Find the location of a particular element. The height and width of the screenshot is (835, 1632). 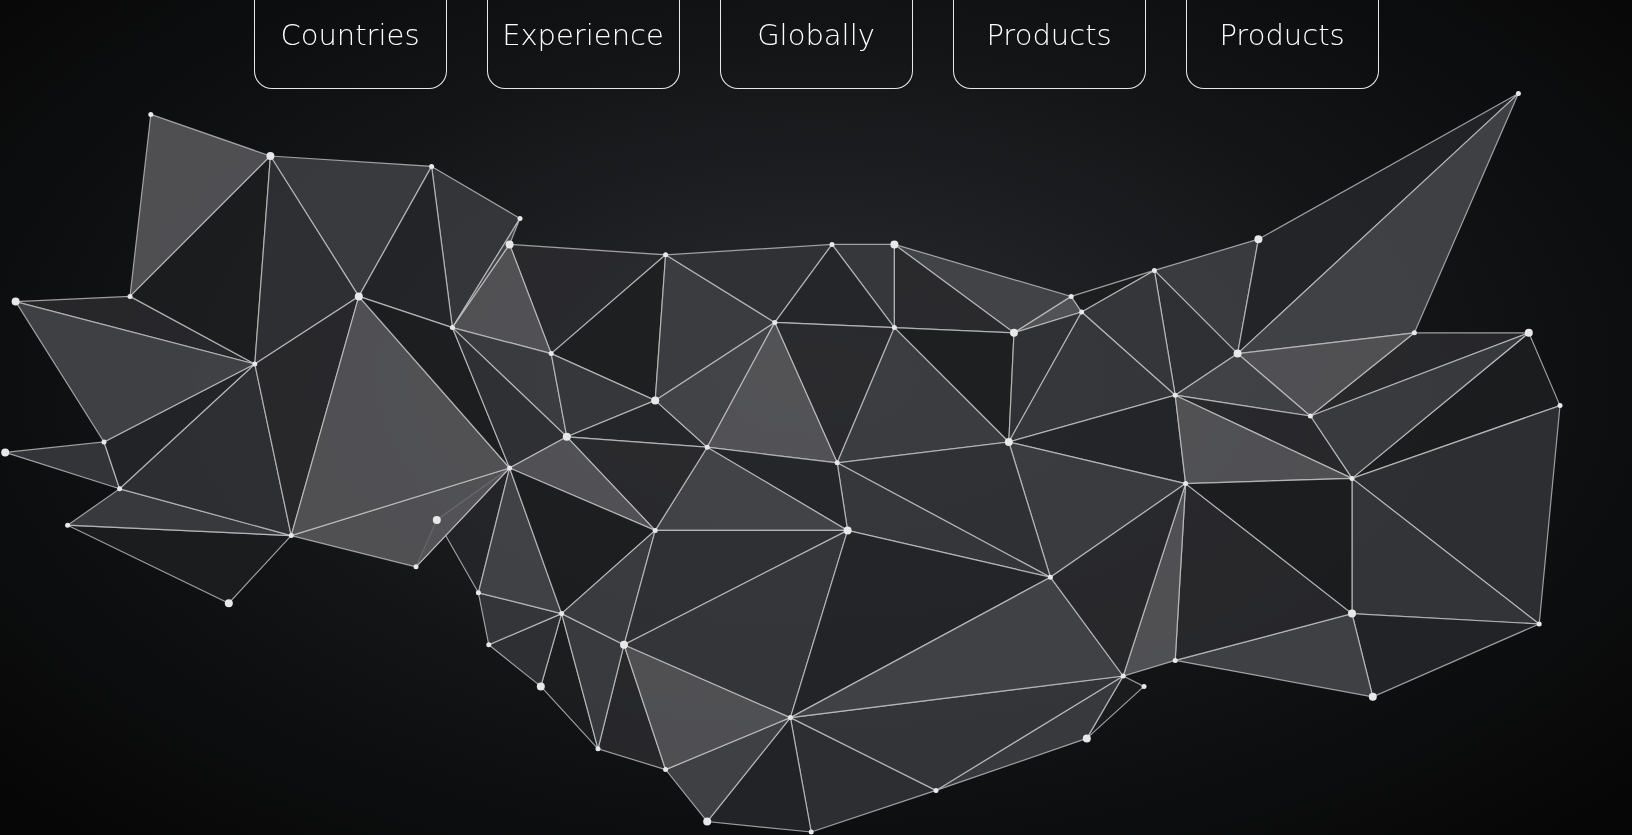

stat-tile: Countries is located at coordinates (350, 44).